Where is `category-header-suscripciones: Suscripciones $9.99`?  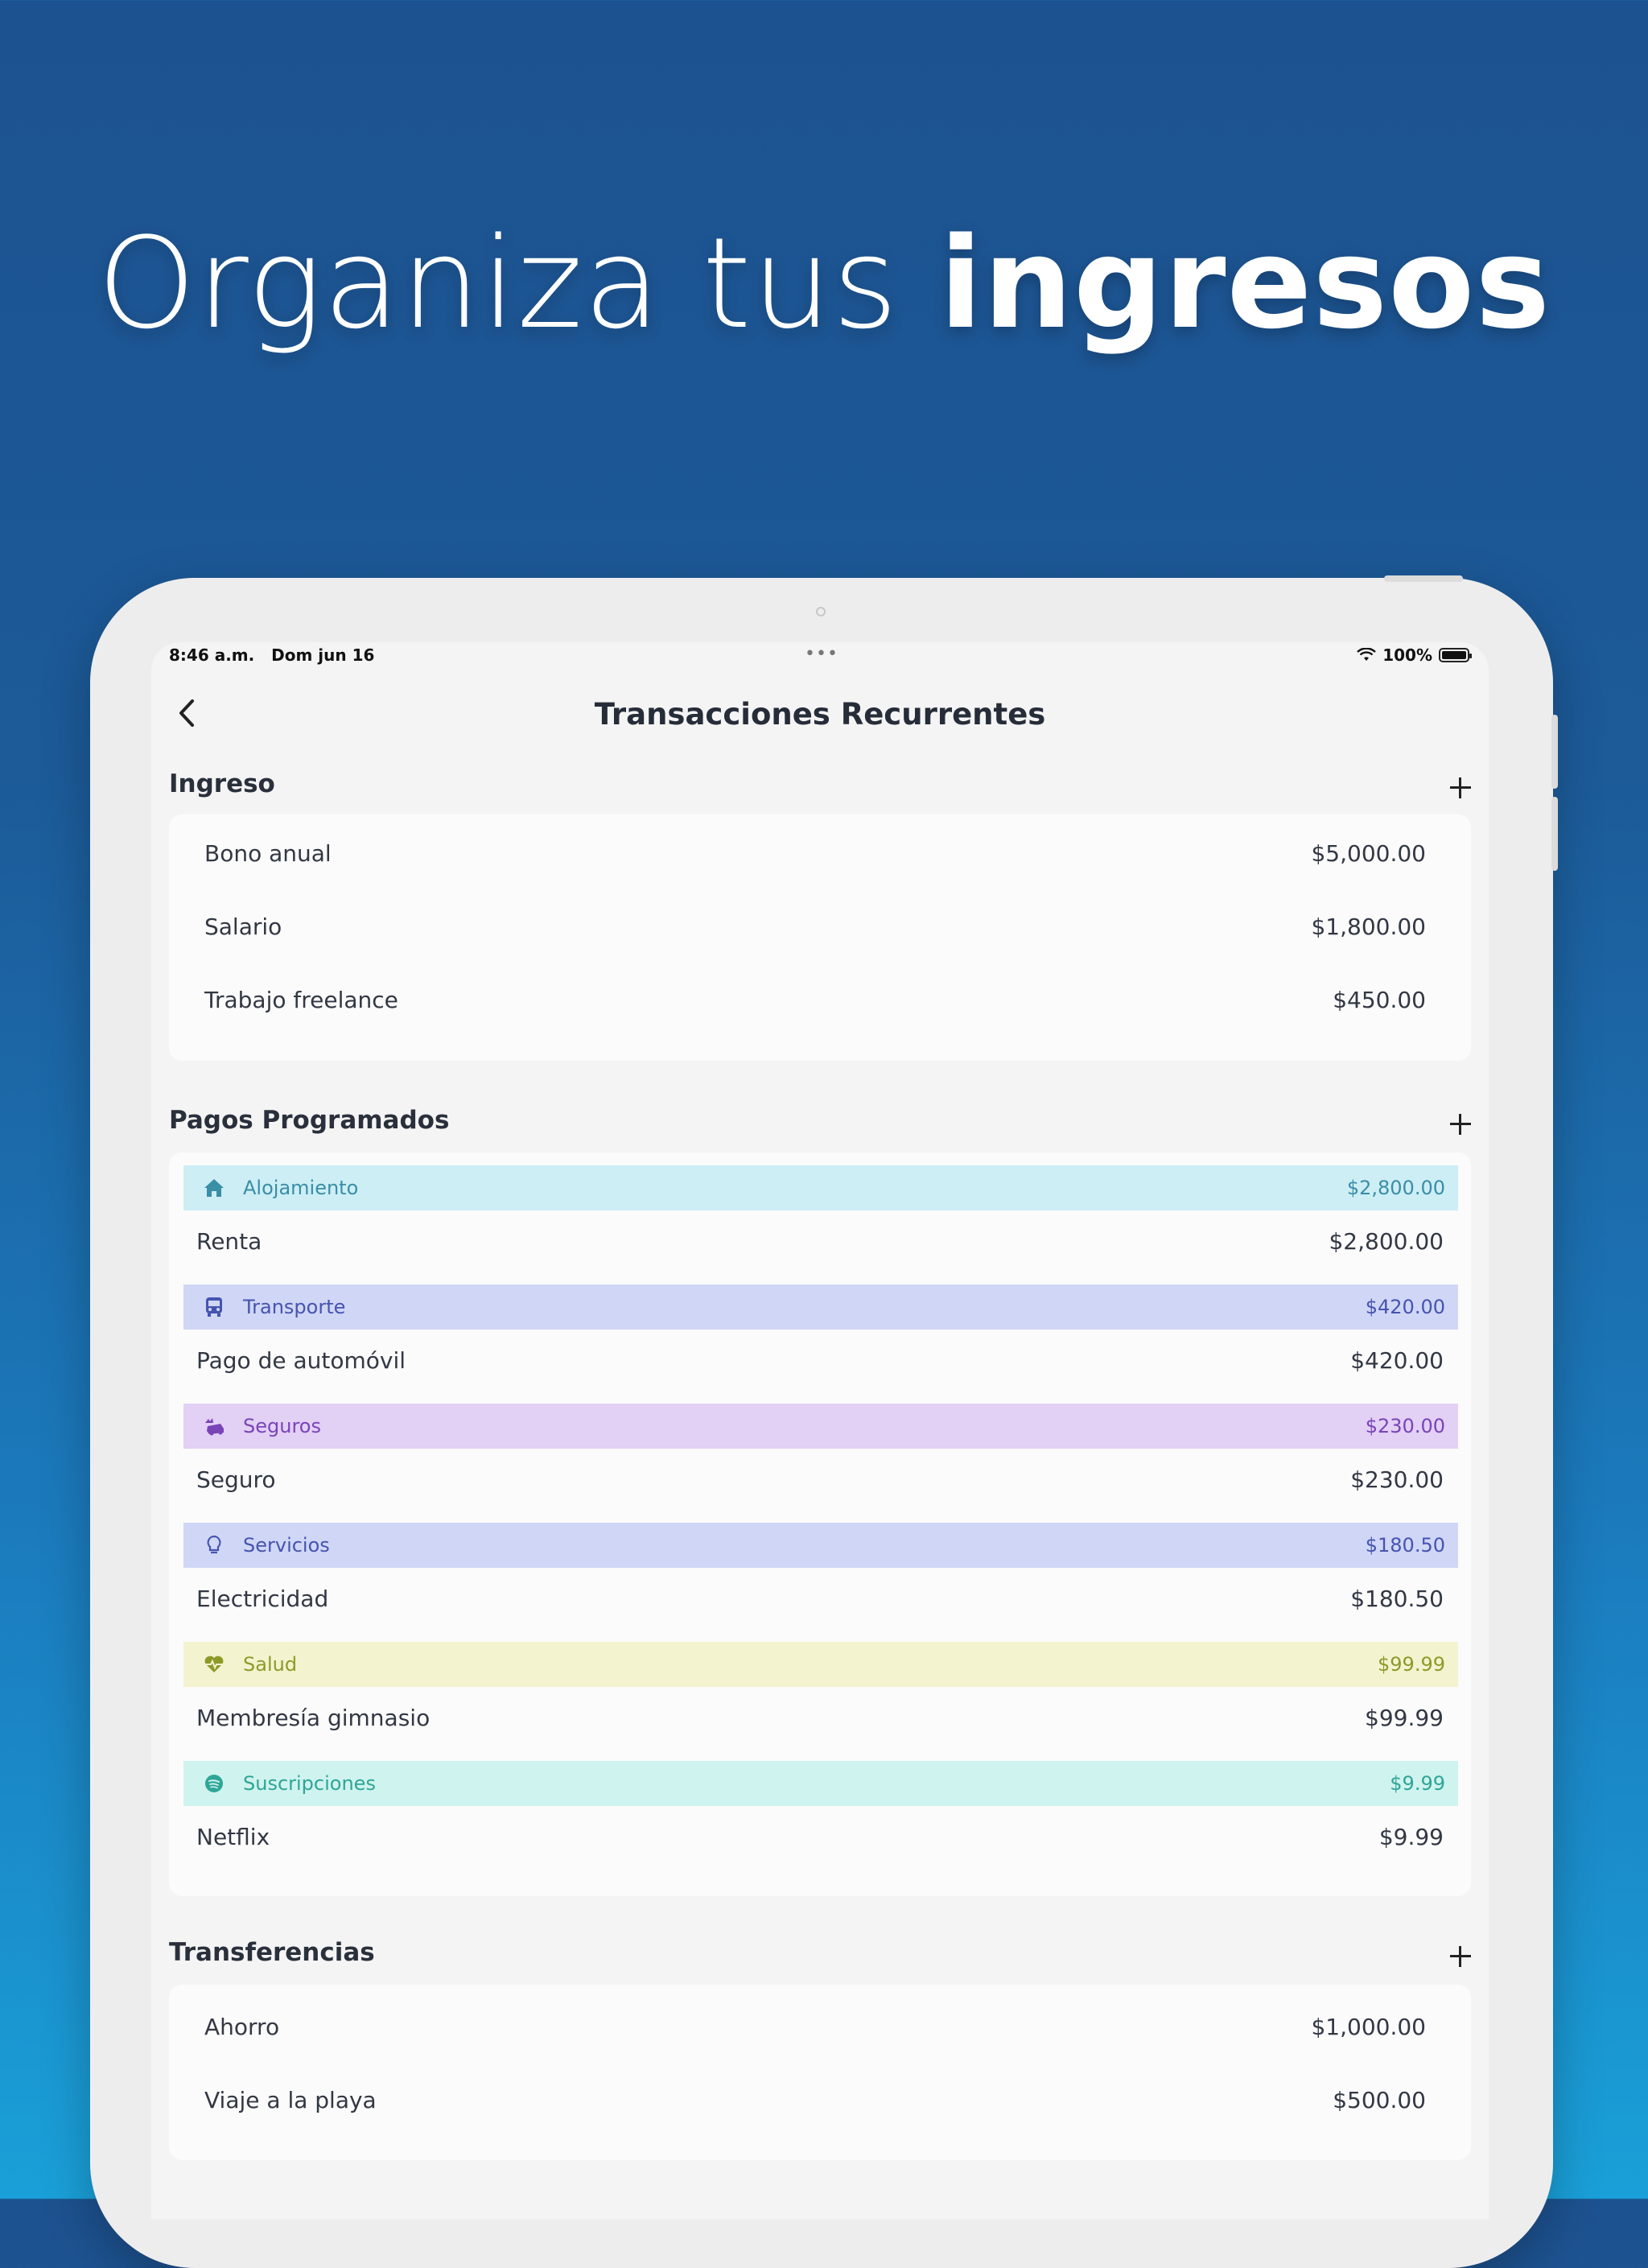 category-header-suscripciones: Suscripciones $9.99 is located at coordinates (820, 1783).